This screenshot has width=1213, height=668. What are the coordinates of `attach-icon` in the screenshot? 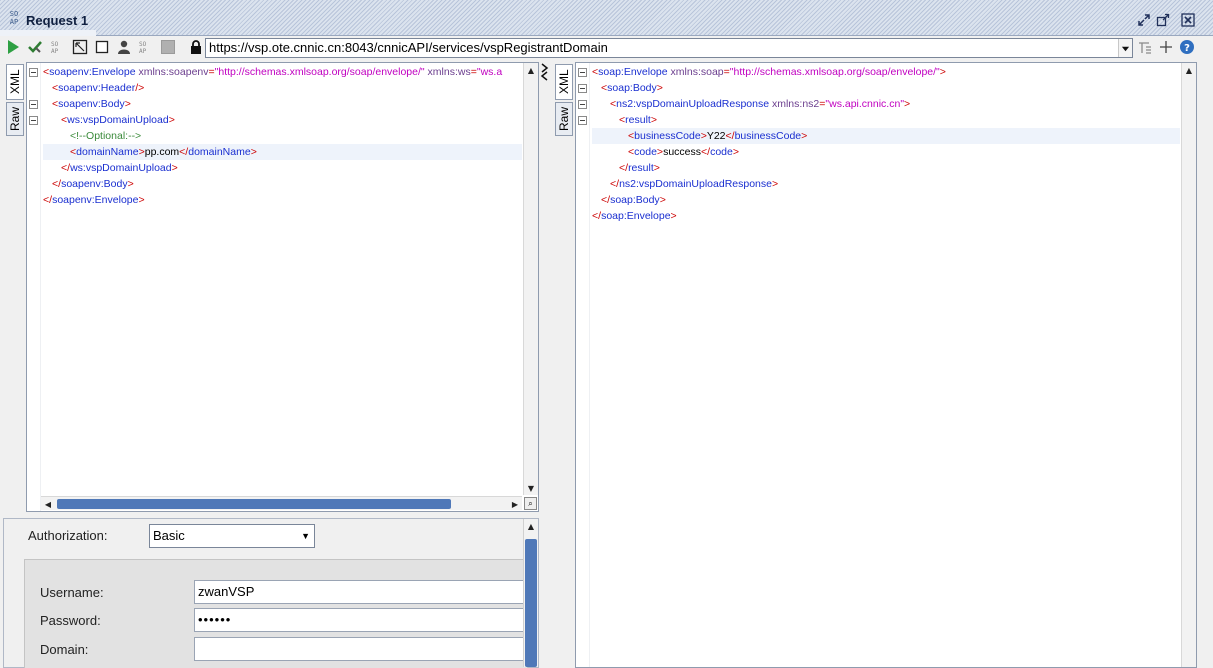 It's located at (1145, 47).